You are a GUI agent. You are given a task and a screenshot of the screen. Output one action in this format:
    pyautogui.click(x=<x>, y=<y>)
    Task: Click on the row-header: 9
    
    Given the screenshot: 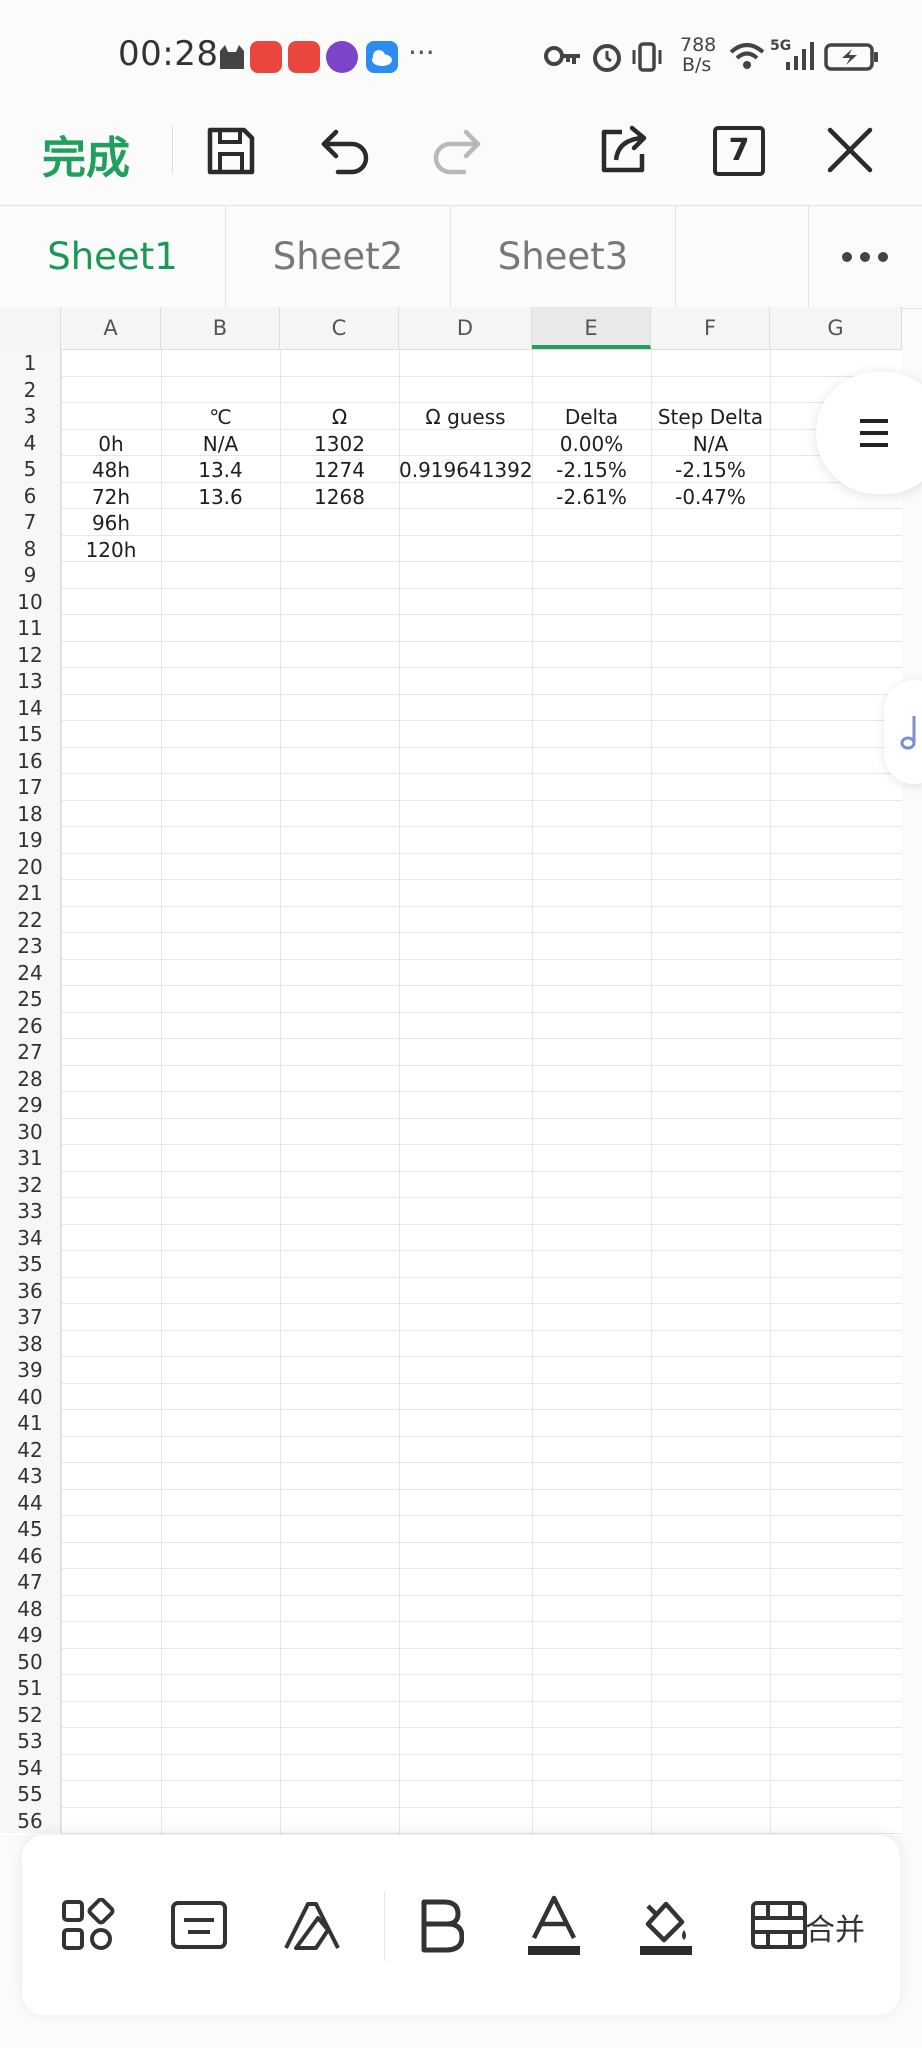 What is the action you would take?
    pyautogui.click(x=30, y=574)
    